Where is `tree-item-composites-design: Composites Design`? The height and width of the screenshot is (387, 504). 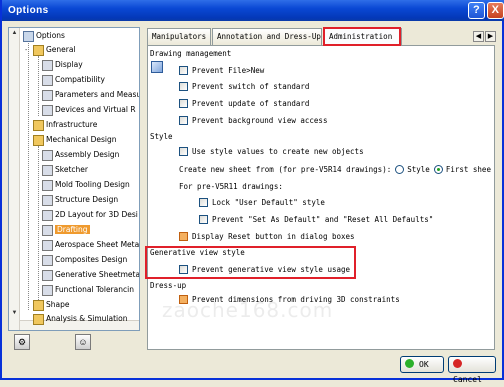
tree-item-composites-design: Composites Design is located at coordinates (84, 260).